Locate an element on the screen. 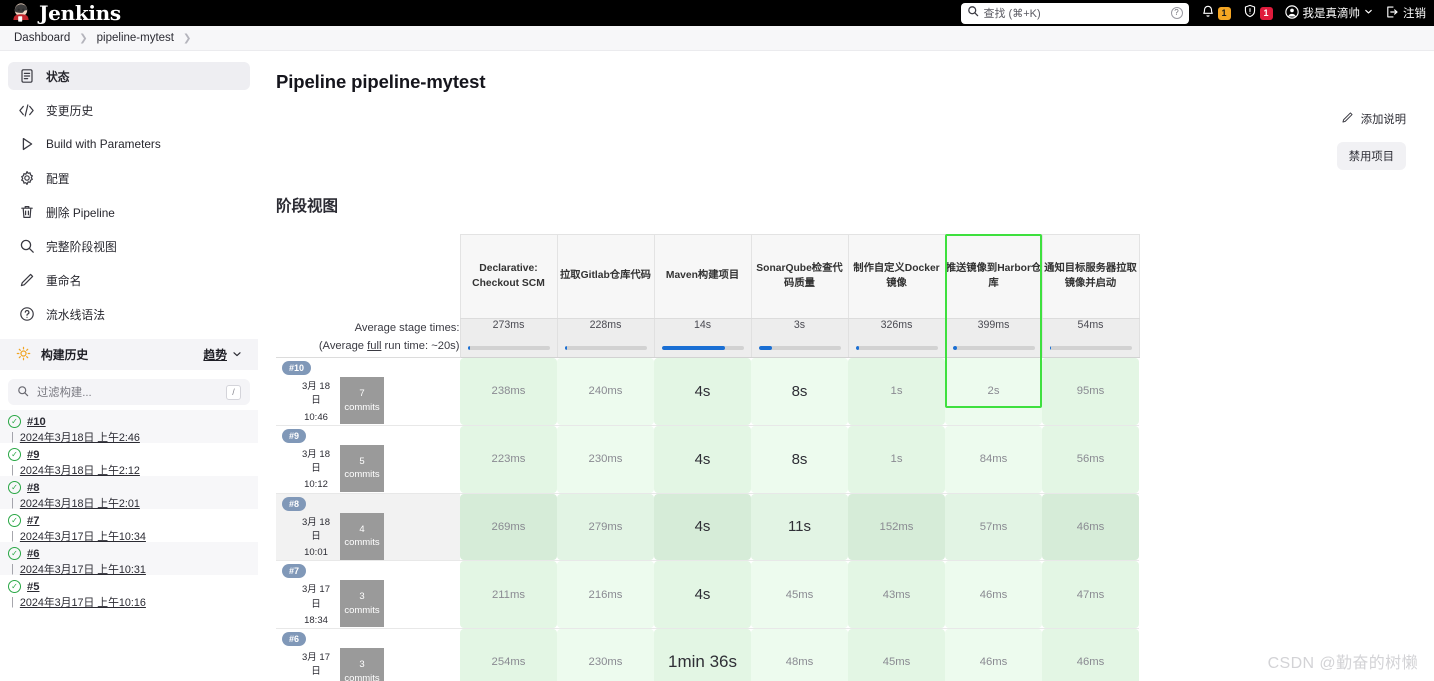  build-filter-box: 过滤构建... / is located at coordinates (129, 392).